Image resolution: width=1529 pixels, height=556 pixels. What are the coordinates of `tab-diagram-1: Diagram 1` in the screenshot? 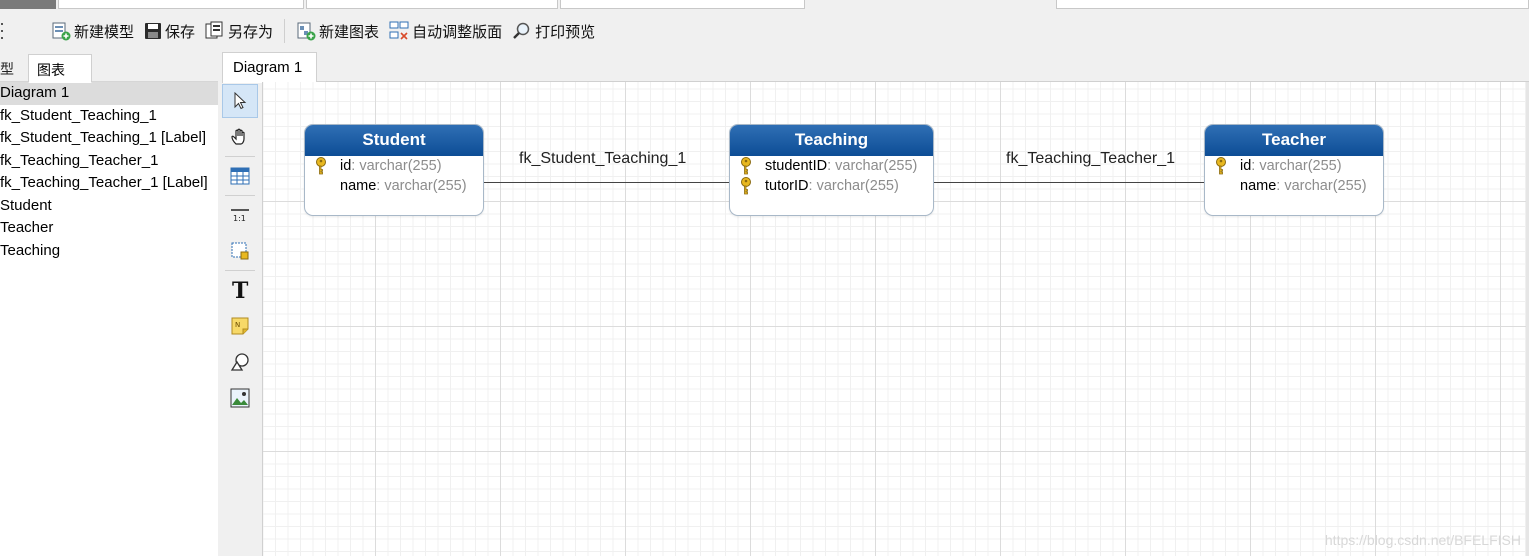 It's located at (269, 67).